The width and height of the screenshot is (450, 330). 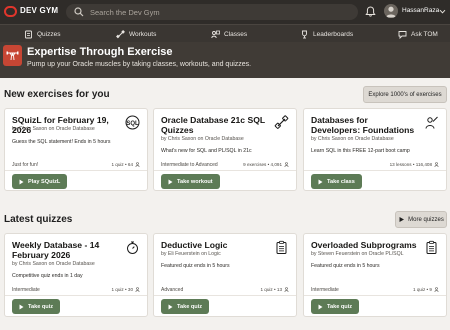 I want to click on card-title: SQuizL for February 19, 2026, so click(x=66, y=125).